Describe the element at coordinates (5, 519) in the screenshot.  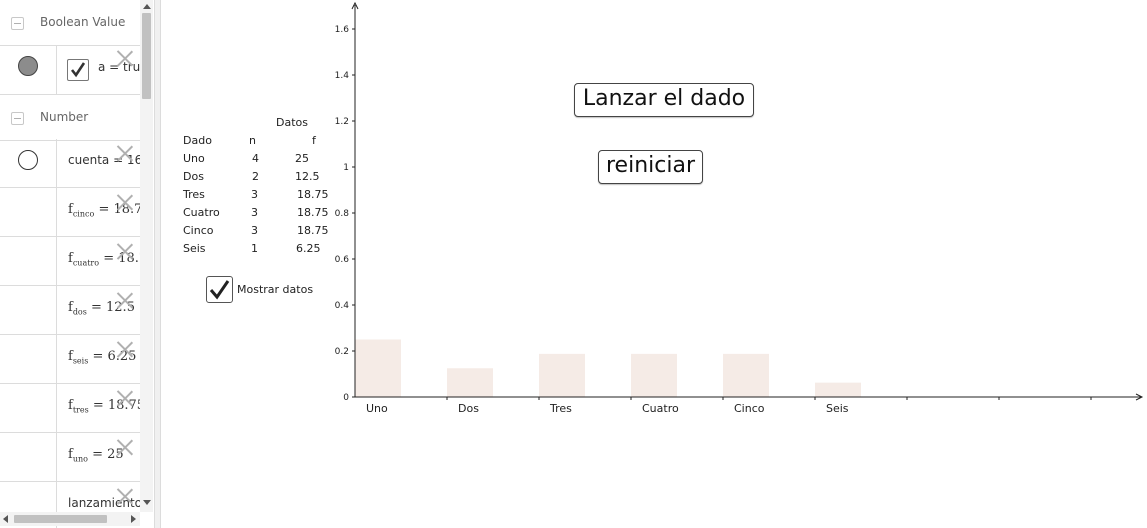
I see `scroll-left-icon` at that location.